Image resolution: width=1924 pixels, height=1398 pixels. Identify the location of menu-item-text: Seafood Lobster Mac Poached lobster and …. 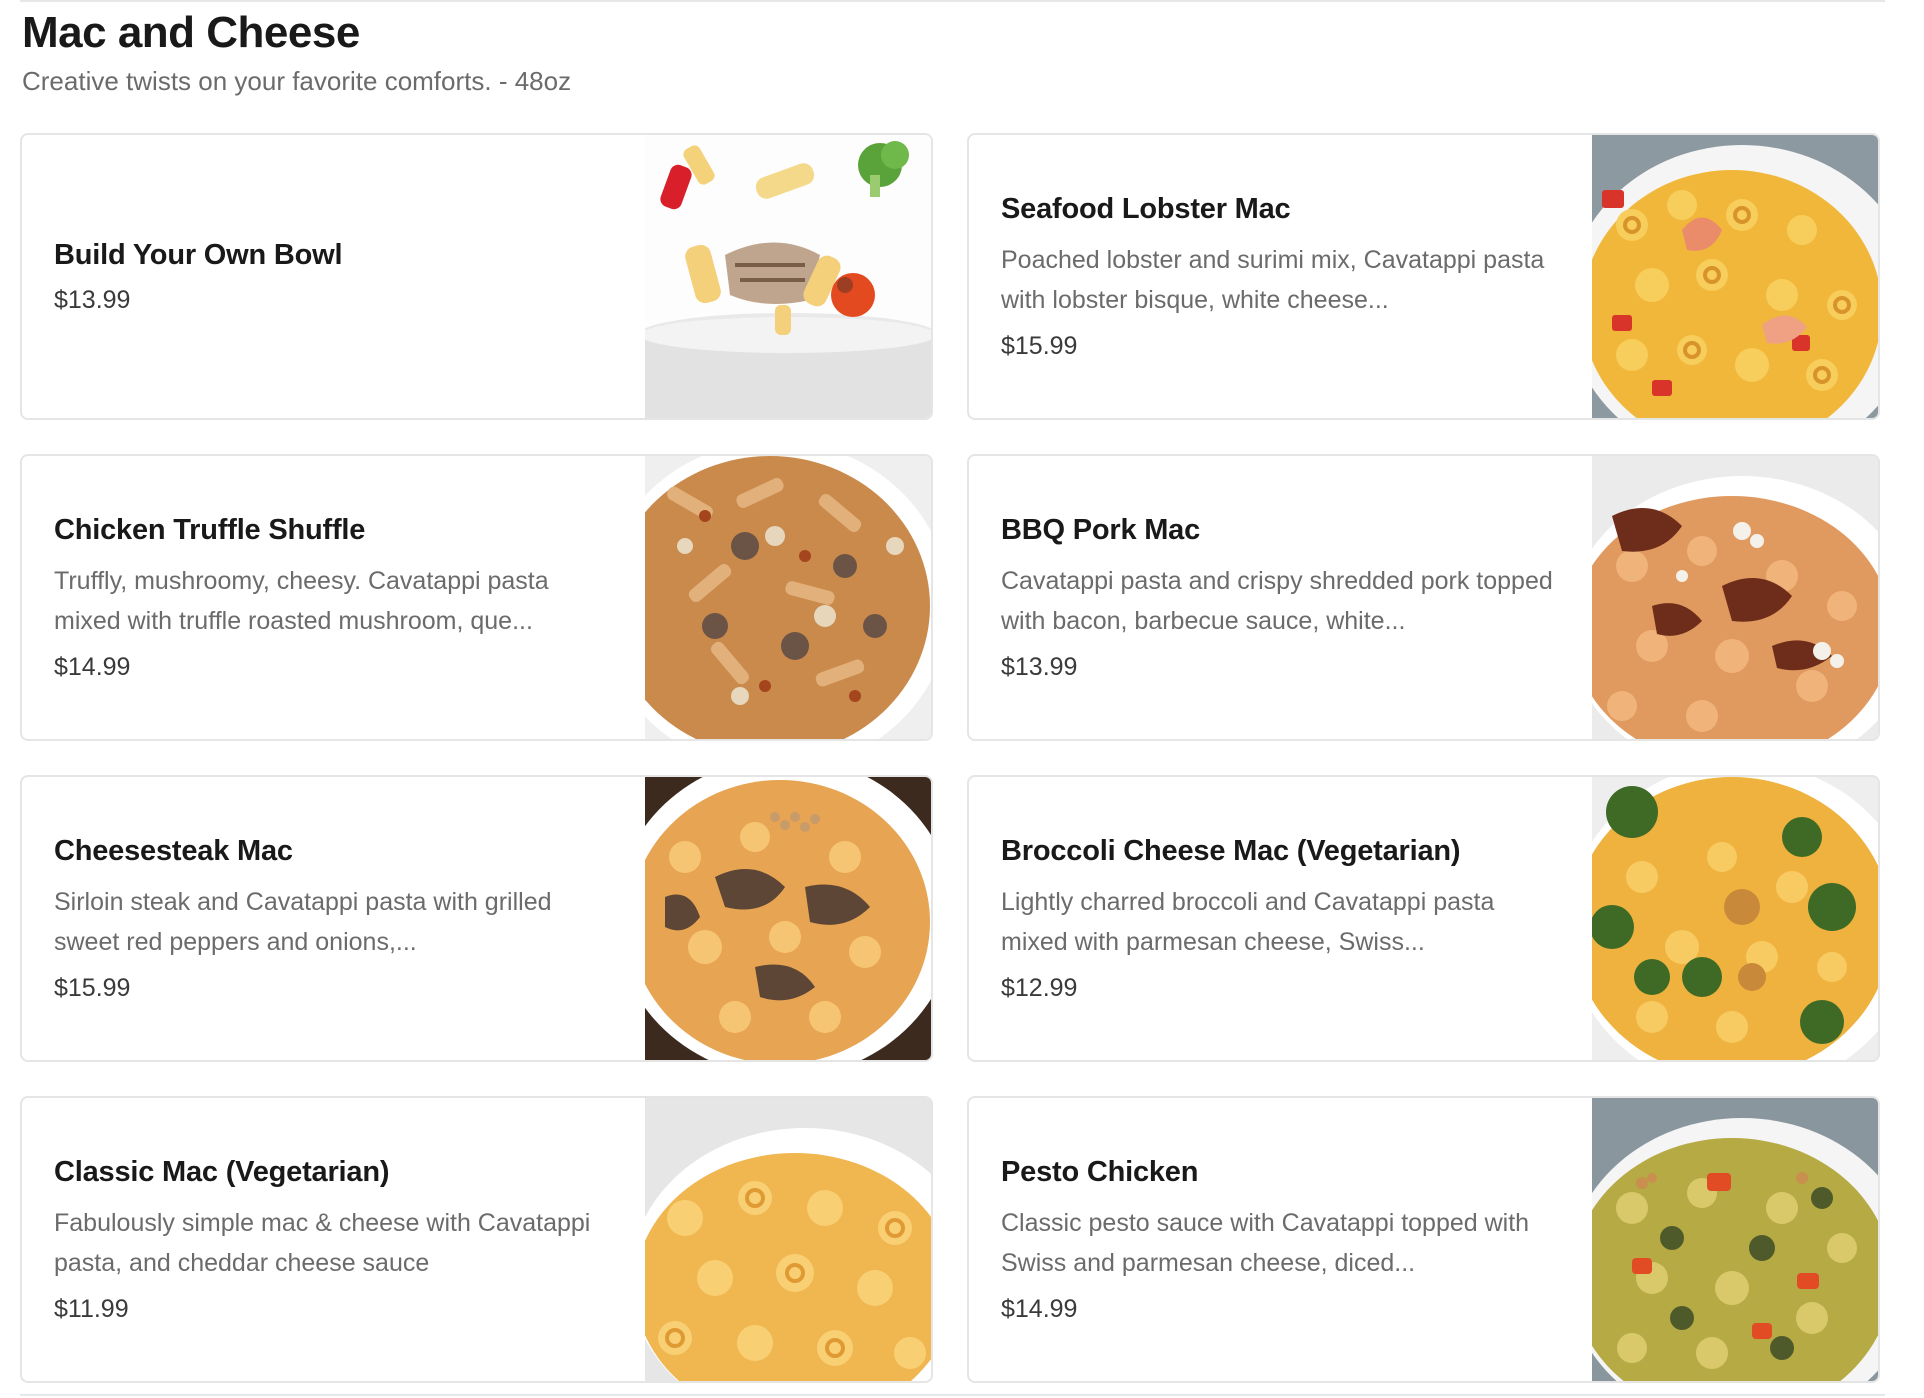
(1274, 276).